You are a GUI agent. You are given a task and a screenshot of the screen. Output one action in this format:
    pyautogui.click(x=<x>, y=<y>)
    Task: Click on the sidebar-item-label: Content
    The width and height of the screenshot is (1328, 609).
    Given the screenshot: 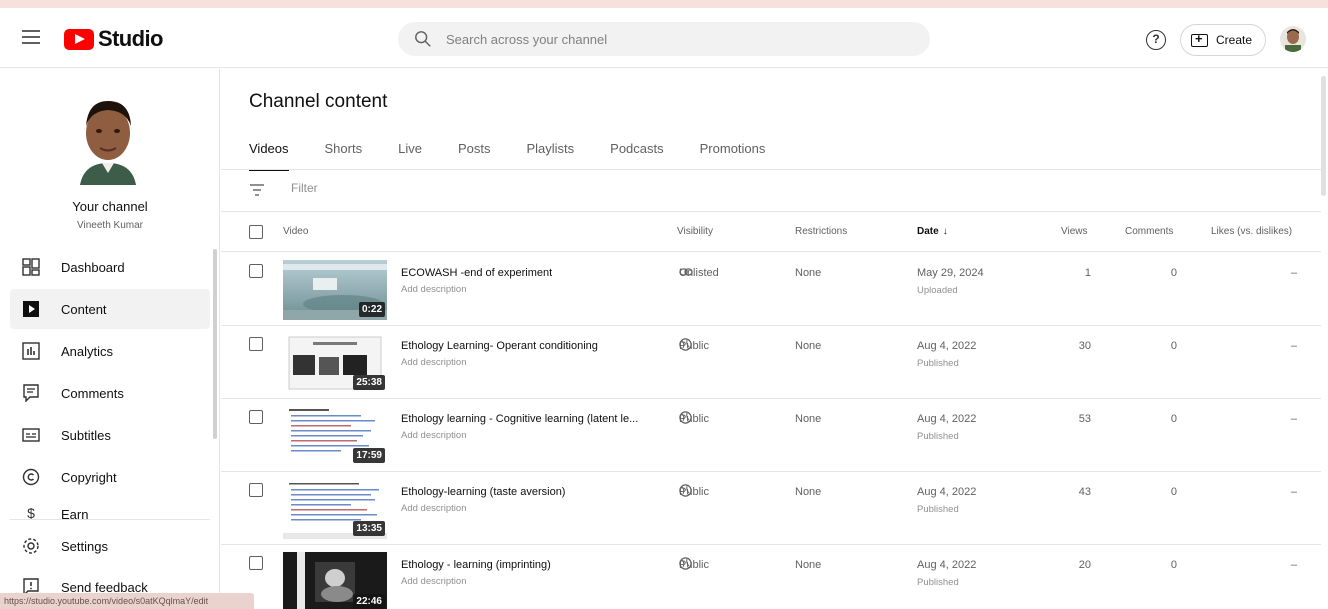 What is the action you would take?
    pyautogui.click(x=84, y=309)
    